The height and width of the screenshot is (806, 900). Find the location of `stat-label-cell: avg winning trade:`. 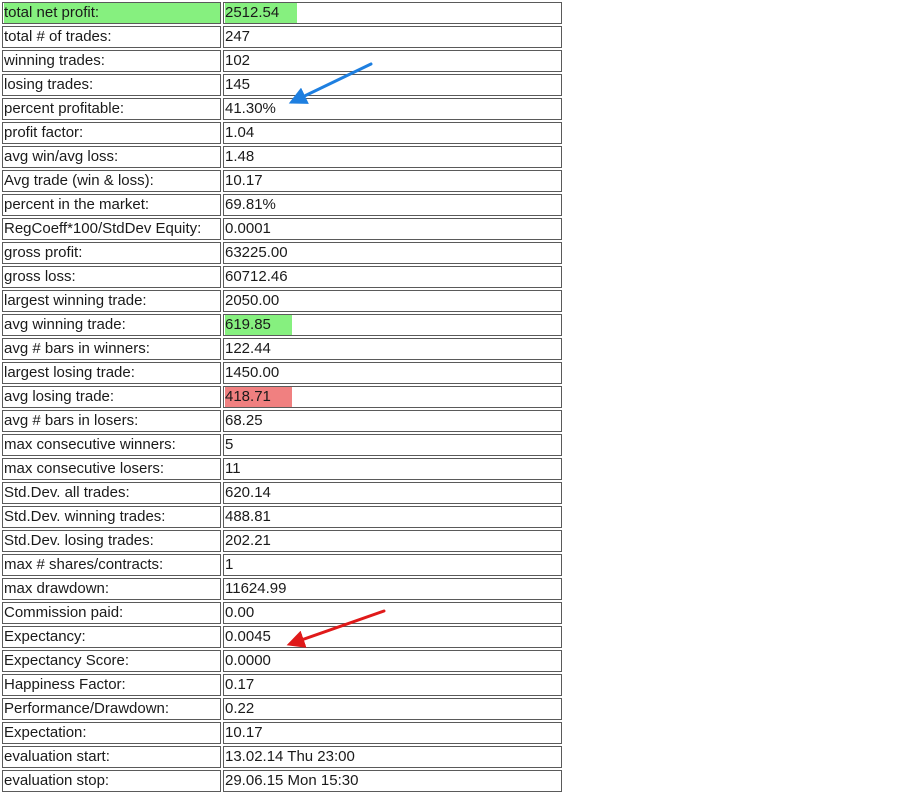

stat-label-cell: avg winning trade: is located at coordinates (111, 325).